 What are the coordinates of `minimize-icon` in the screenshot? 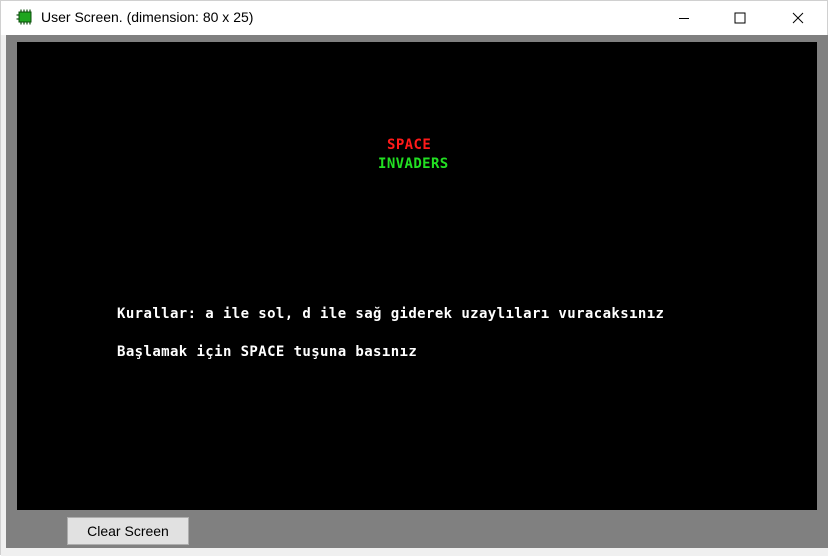 It's located at (684, 18).